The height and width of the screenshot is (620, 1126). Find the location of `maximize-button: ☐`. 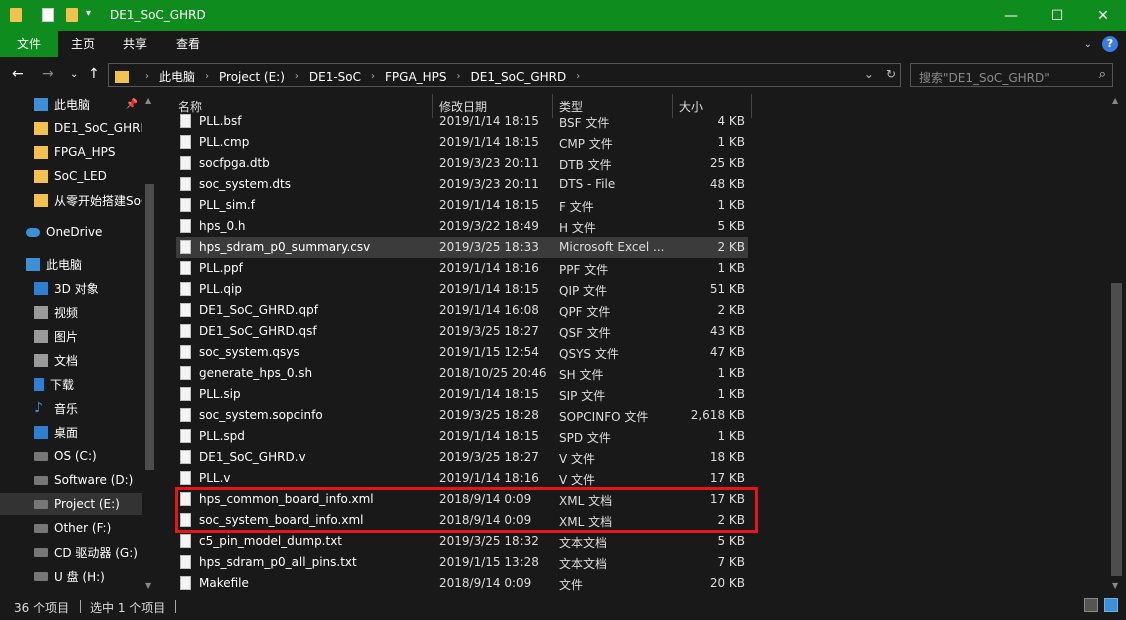

maximize-button: ☐ is located at coordinates (1057, 15).